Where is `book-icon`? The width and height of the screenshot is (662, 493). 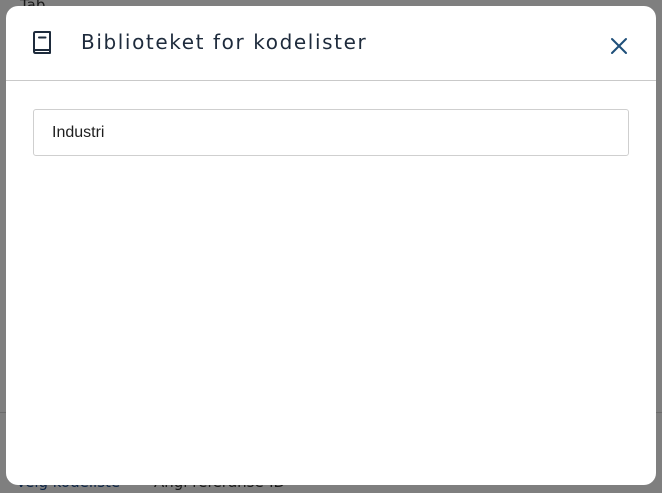
book-icon is located at coordinates (42, 42).